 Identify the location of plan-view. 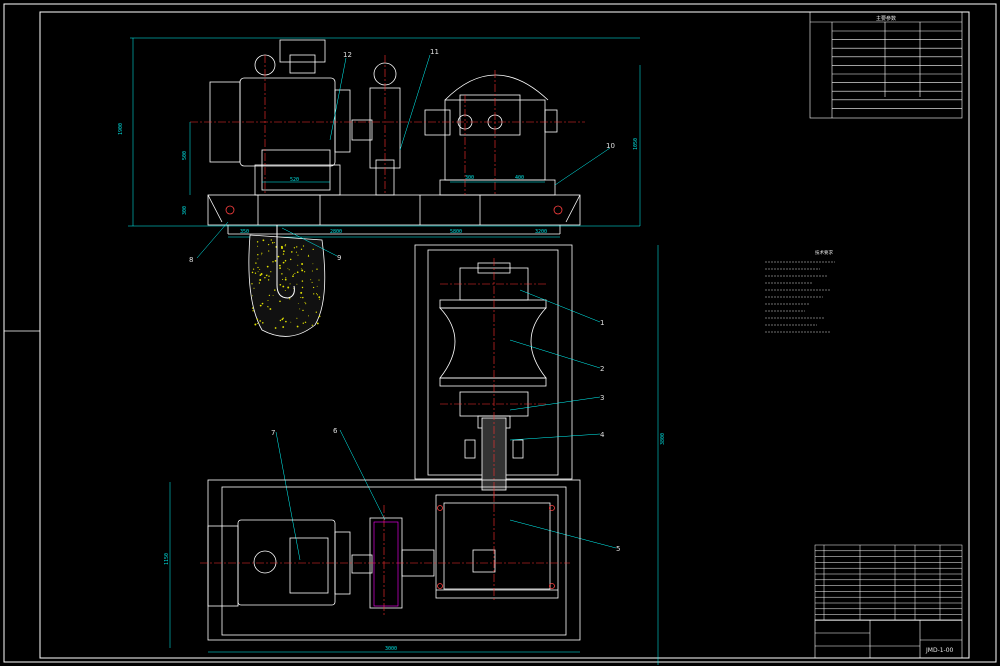
(394, 560).